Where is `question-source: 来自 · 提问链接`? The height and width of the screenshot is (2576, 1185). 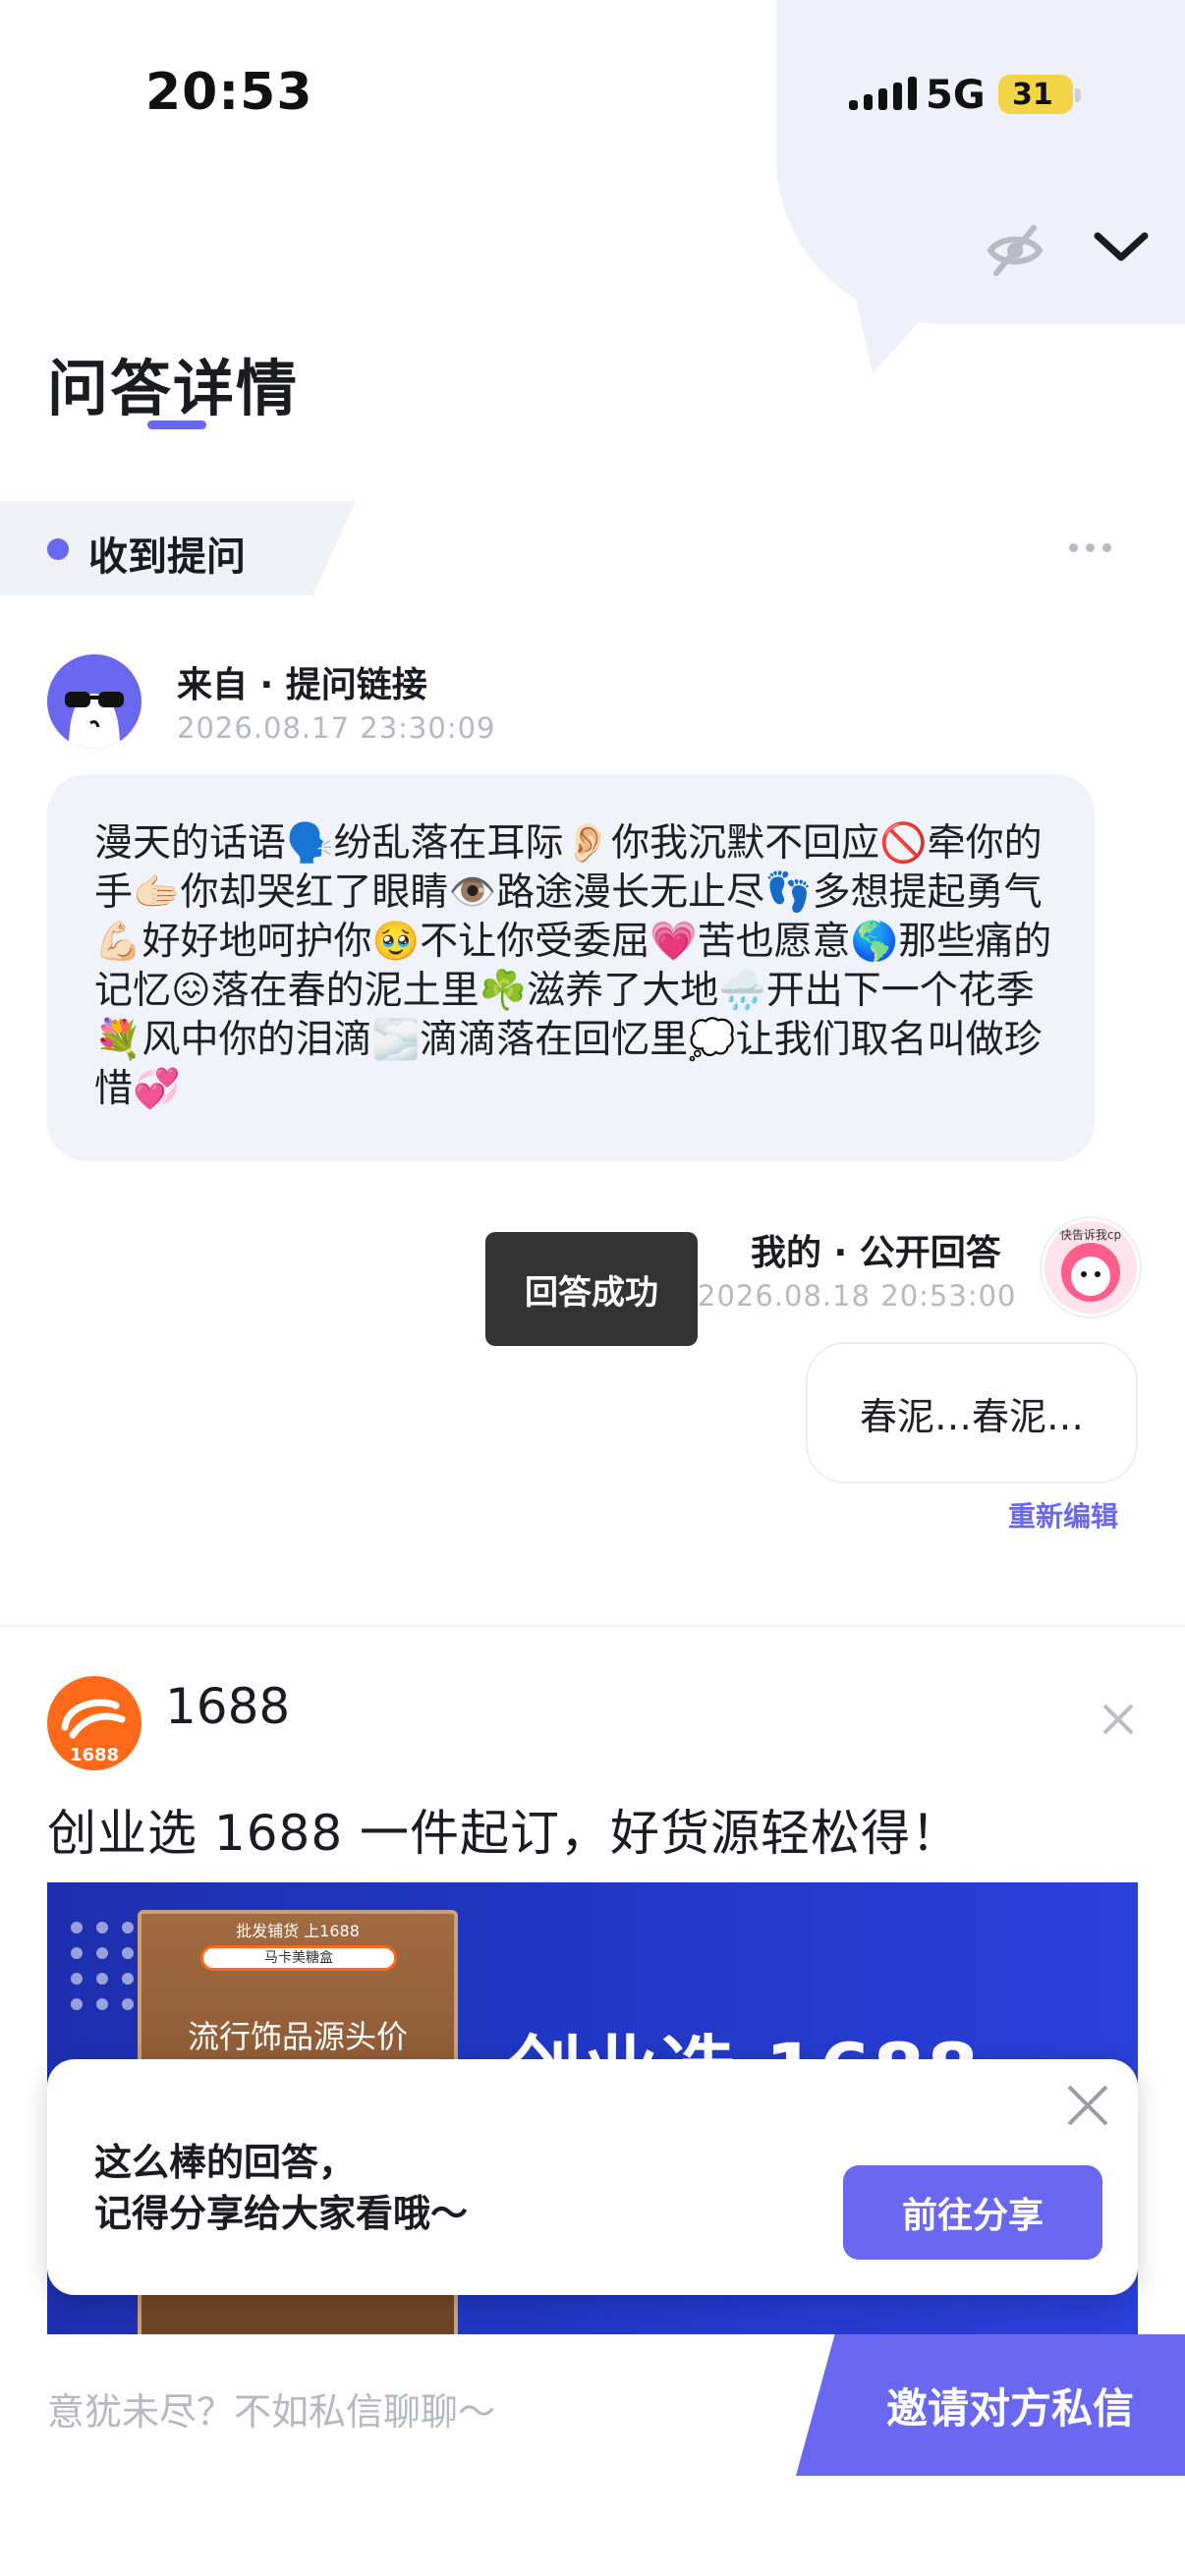 question-source: 来自 · 提问链接 is located at coordinates (302, 685).